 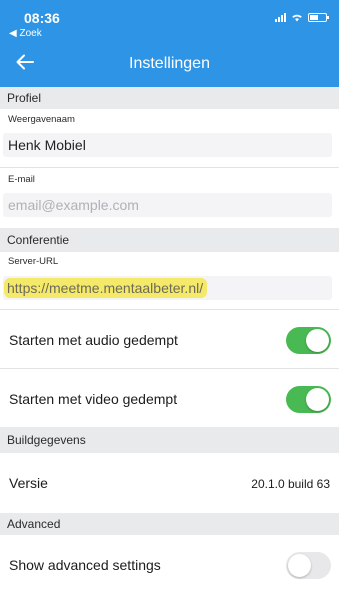 I want to click on video-muted-toggle, so click(x=308, y=399).